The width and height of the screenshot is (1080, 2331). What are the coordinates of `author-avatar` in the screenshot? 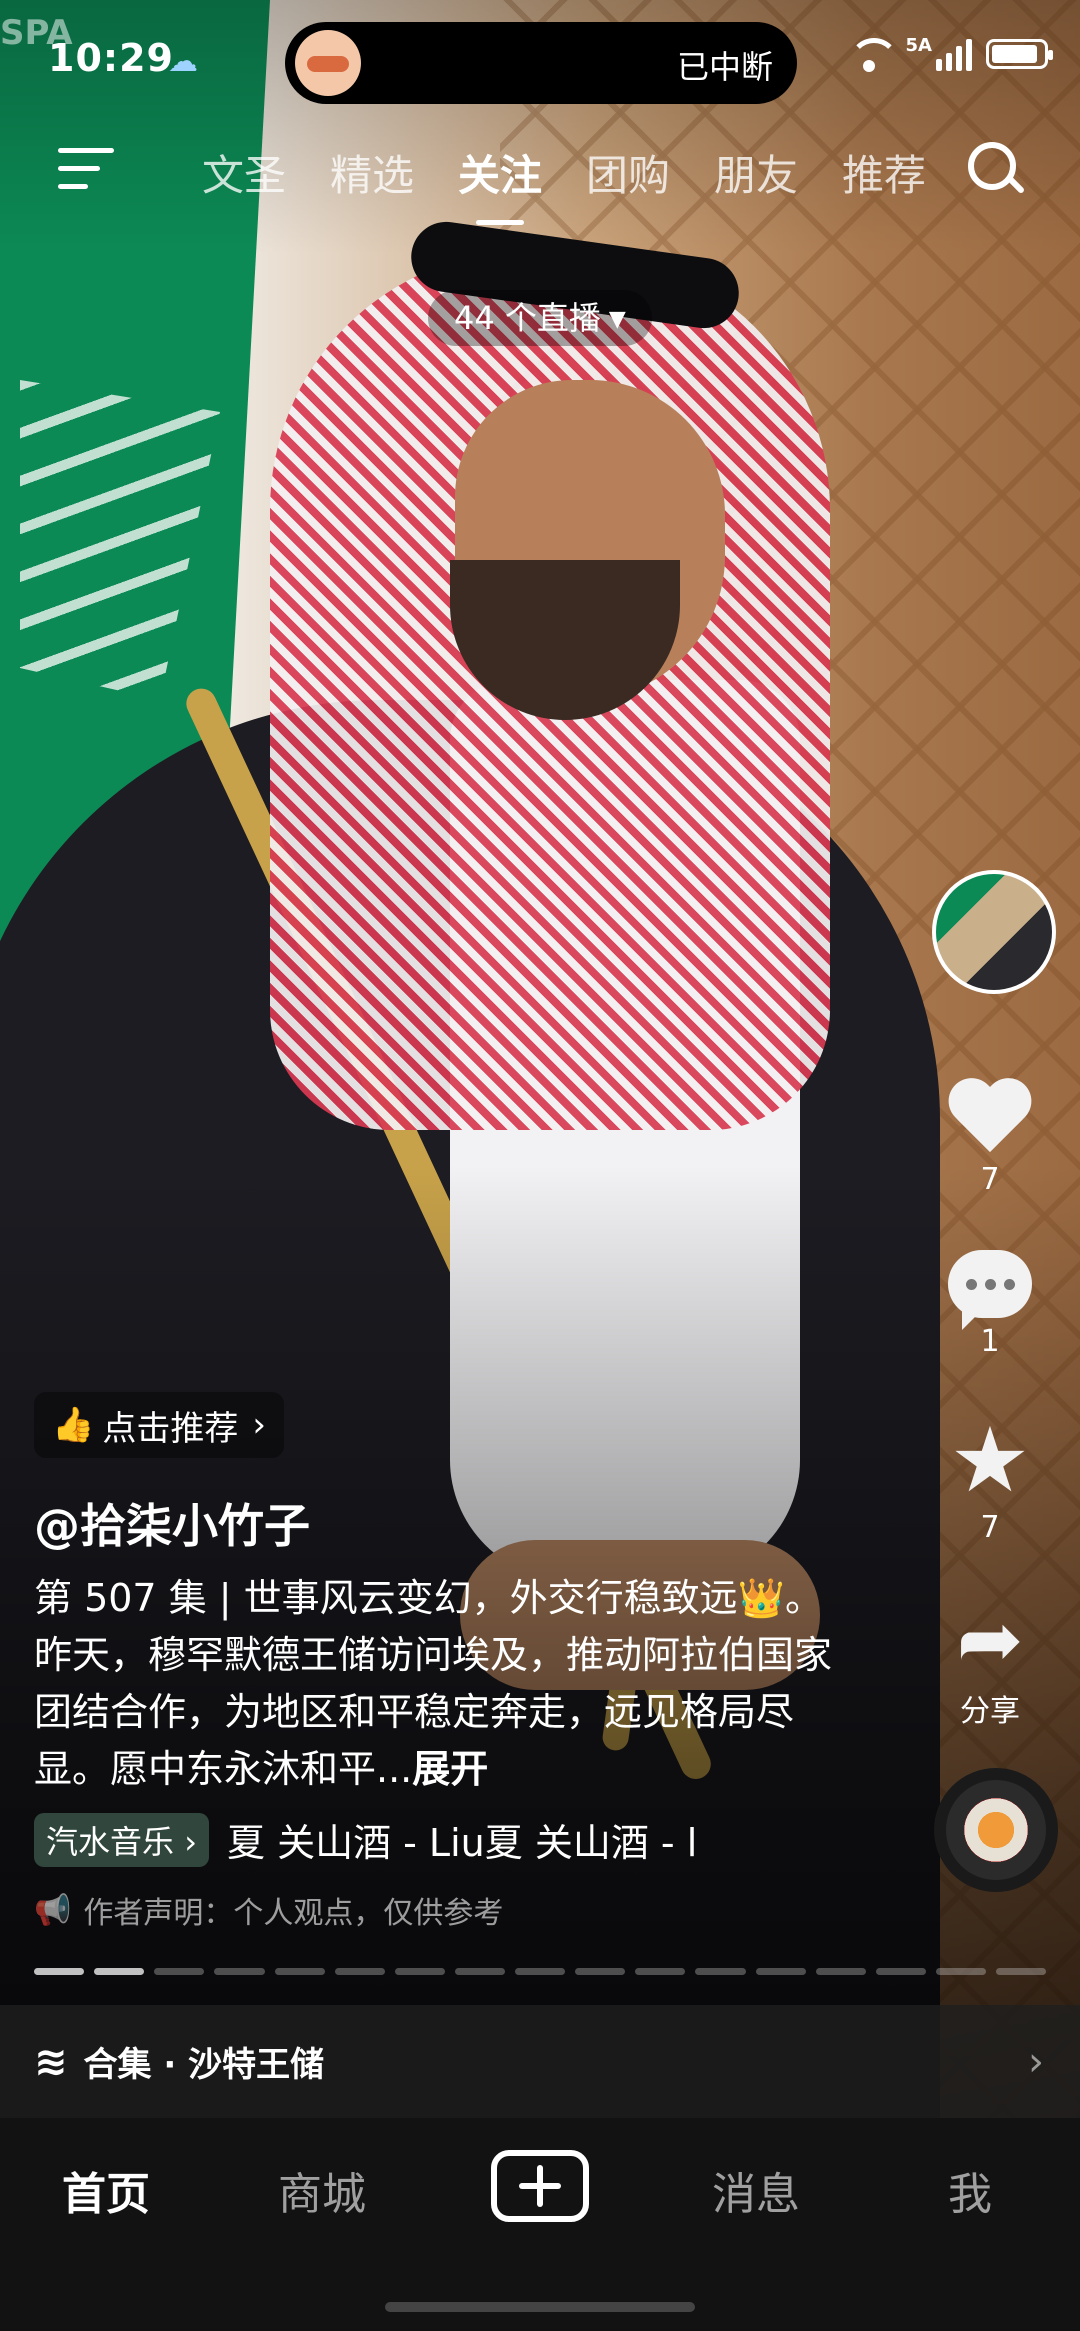 It's located at (994, 932).